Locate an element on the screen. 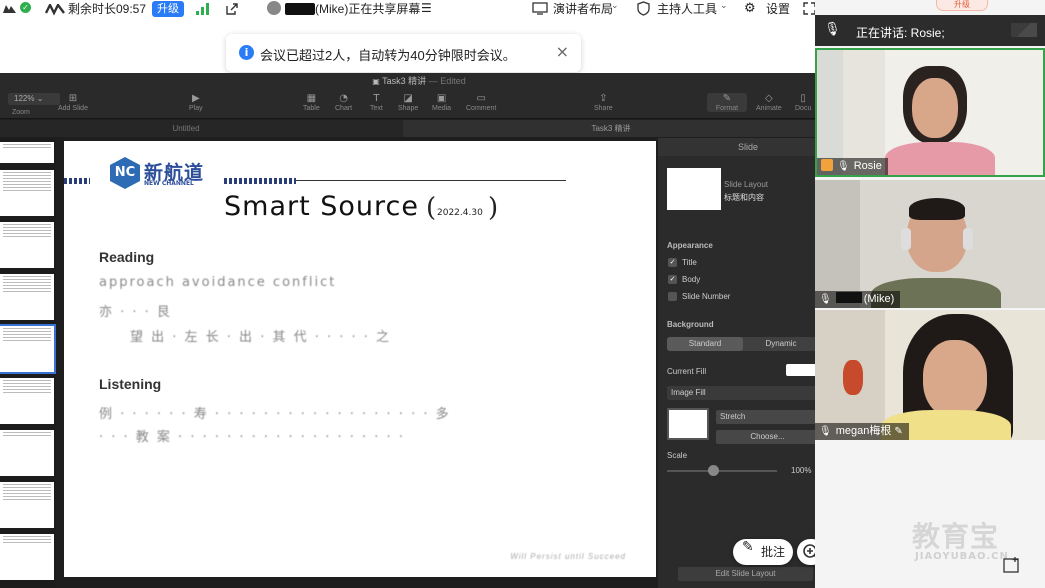 Image resolution: width=1045 pixels, height=588 pixels. title-checkbox: ✓ is located at coordinates (672, 262).